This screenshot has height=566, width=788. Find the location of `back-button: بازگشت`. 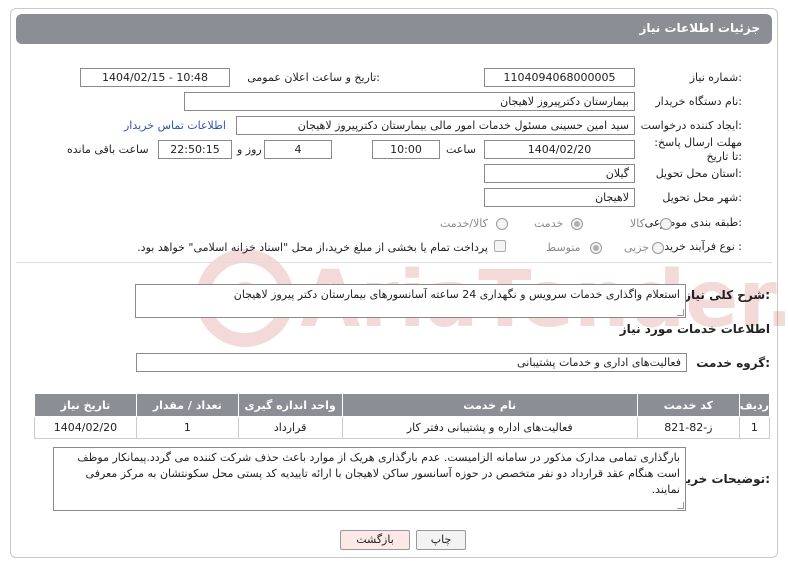

back-button: بازگشت is located at coordinates (375, 540).